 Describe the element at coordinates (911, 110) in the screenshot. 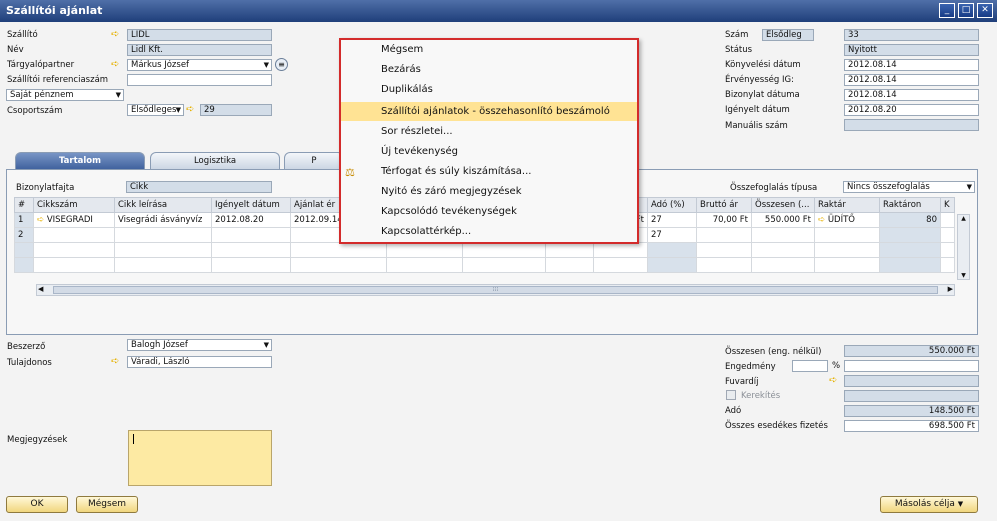

I see `required-date-field: 2012.08.20` at that location.